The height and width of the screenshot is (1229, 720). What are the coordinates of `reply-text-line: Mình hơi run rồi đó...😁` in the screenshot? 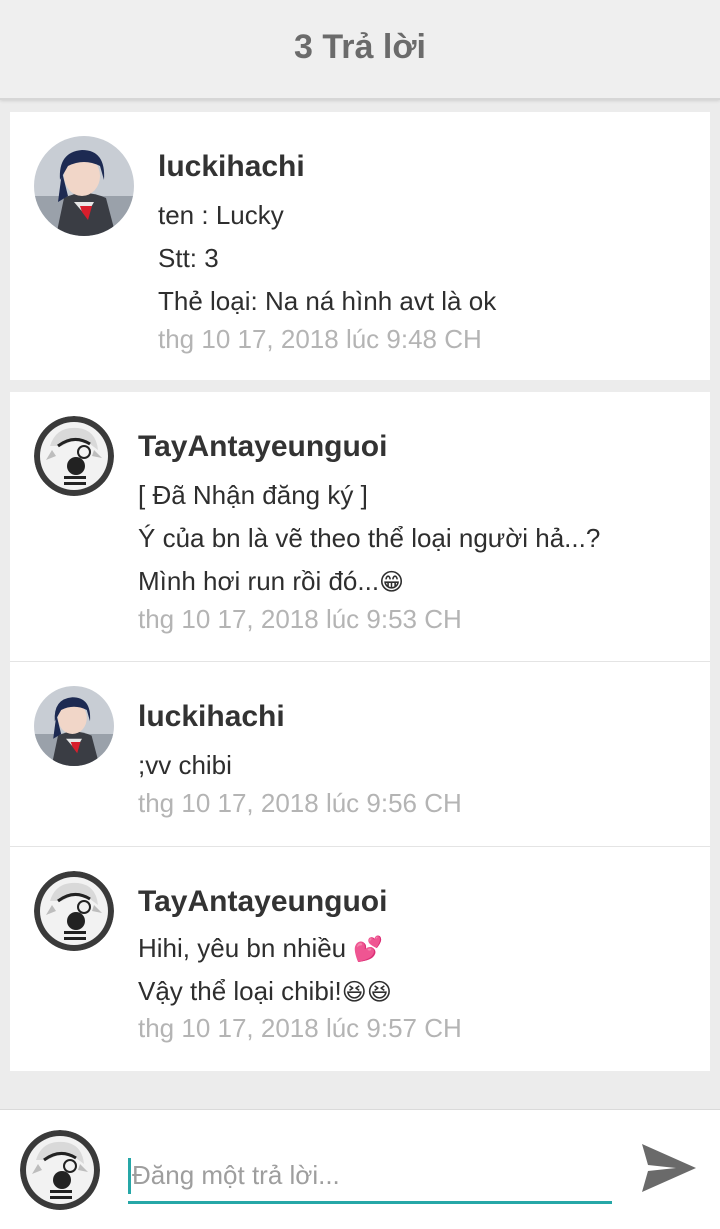 It's located at (271, 581).